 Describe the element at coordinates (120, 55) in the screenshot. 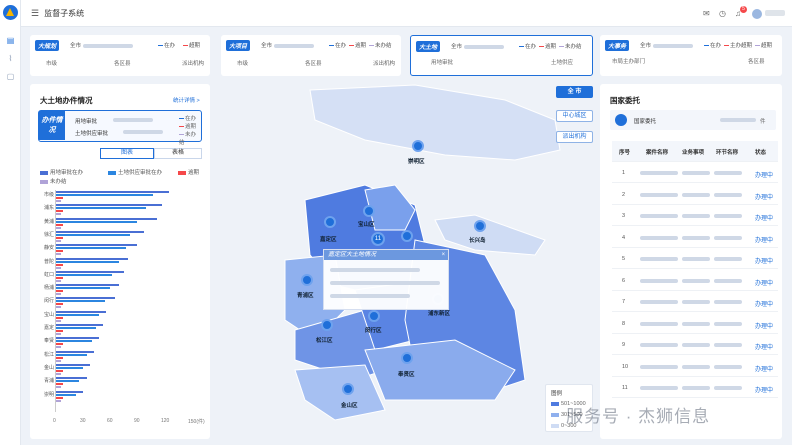

I see `card-planning: 大规划 全市 在办 超期 市级 各区县 派出机构` at that location.